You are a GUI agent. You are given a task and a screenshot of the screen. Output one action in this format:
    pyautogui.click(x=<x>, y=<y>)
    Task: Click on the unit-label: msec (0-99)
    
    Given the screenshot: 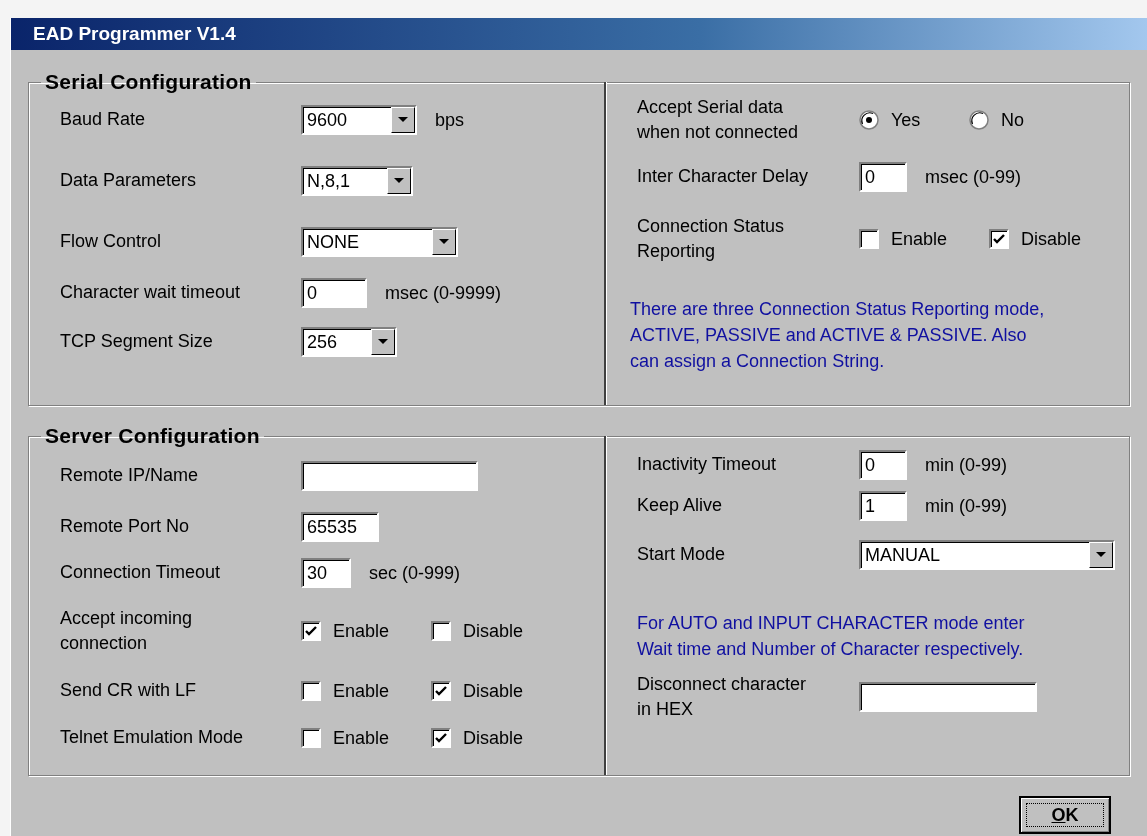 What is the action you would take?
    pyautogui.click(x=973, y=177)
    